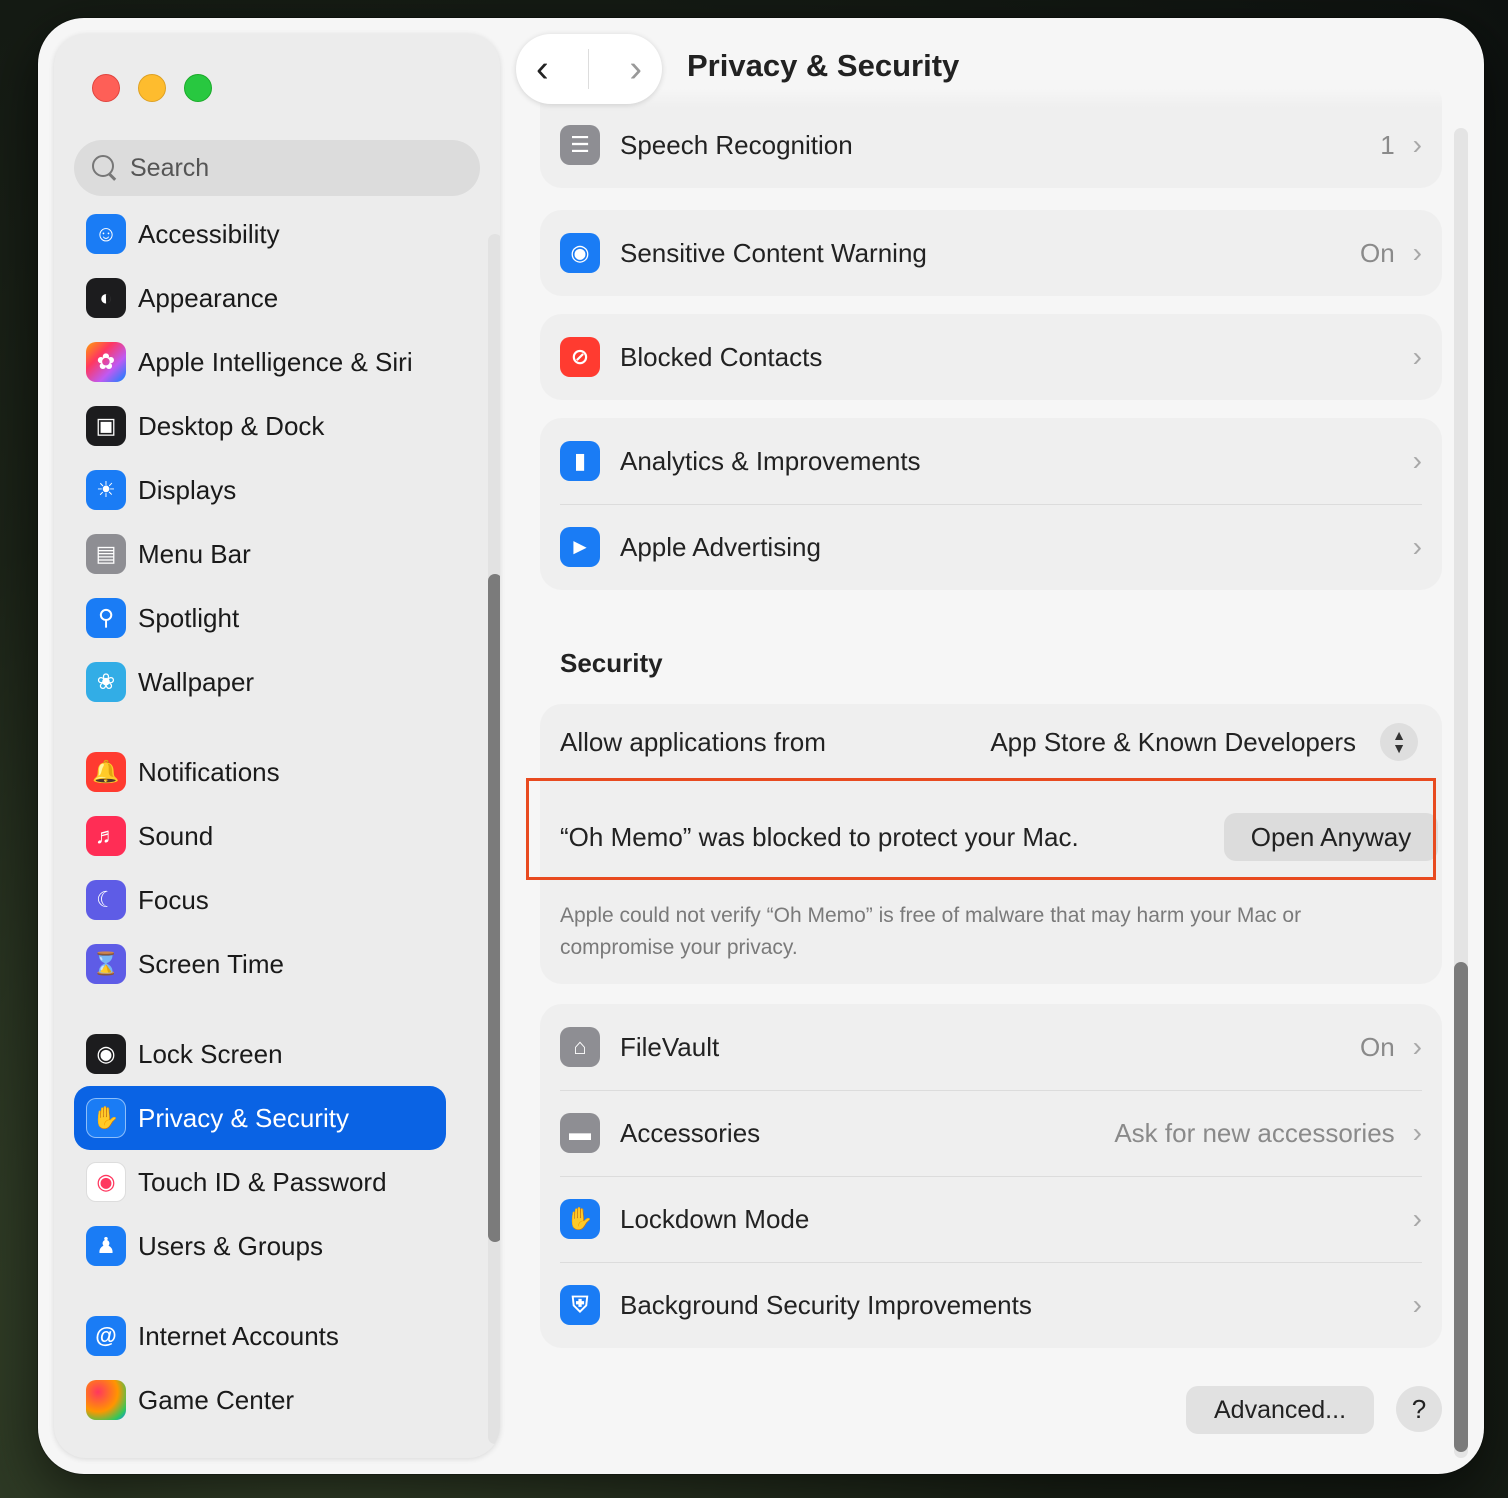 The width and height of the screenshot is (1508, 1498). Describe the element at coordinates (589, 69) in the screenshot. I see `navigation-buttons: ‹ ›` at that location.